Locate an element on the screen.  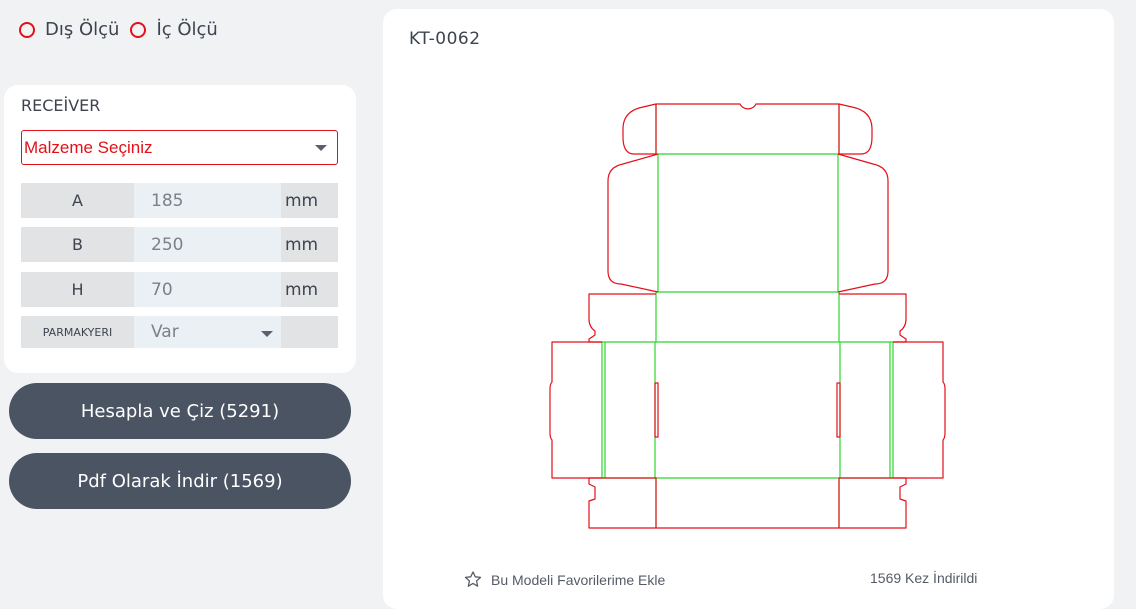
dimension-b-input: 250 is located at coordinates (207, 244).